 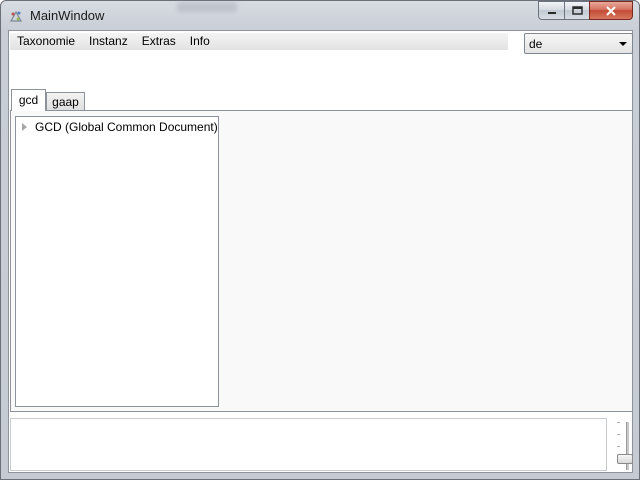 I want to click on tab-gcd: gcd, so click(x=28, y=100).